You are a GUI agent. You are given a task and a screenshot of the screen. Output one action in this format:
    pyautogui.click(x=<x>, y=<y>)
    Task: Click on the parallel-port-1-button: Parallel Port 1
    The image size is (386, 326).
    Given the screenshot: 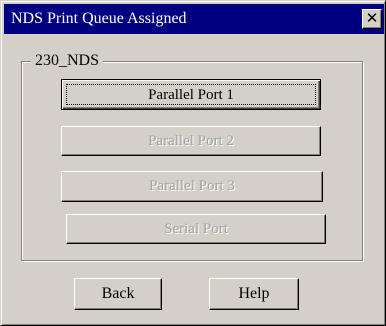 What is the action you would take?
    pyautogui.click(x=191, y=94)
    